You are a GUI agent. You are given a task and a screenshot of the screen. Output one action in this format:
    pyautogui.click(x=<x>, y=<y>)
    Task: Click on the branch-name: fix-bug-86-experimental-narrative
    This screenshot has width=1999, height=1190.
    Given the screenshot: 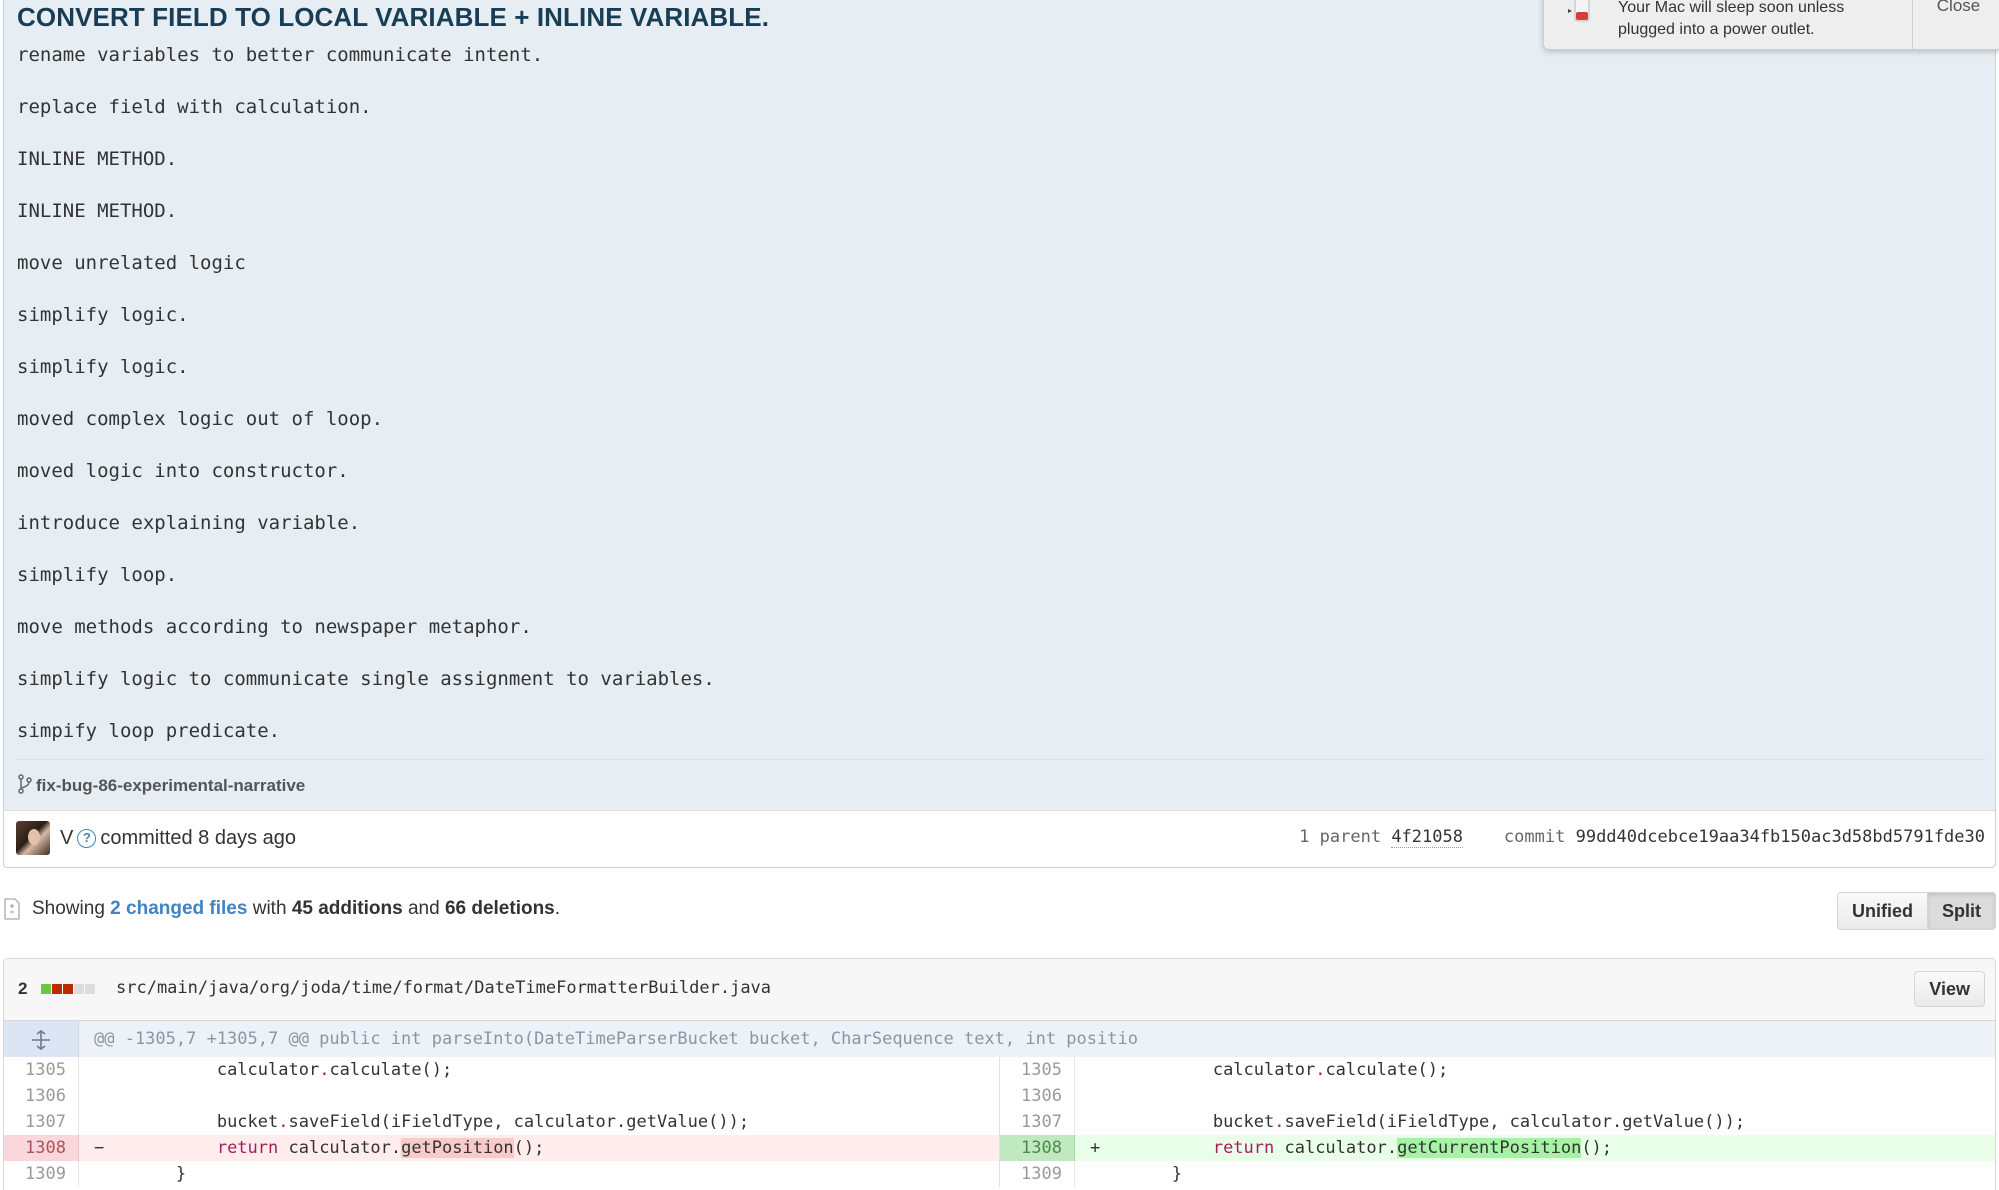 What is the action you would take?
    pyautogui.click(x=161, y=786)
    